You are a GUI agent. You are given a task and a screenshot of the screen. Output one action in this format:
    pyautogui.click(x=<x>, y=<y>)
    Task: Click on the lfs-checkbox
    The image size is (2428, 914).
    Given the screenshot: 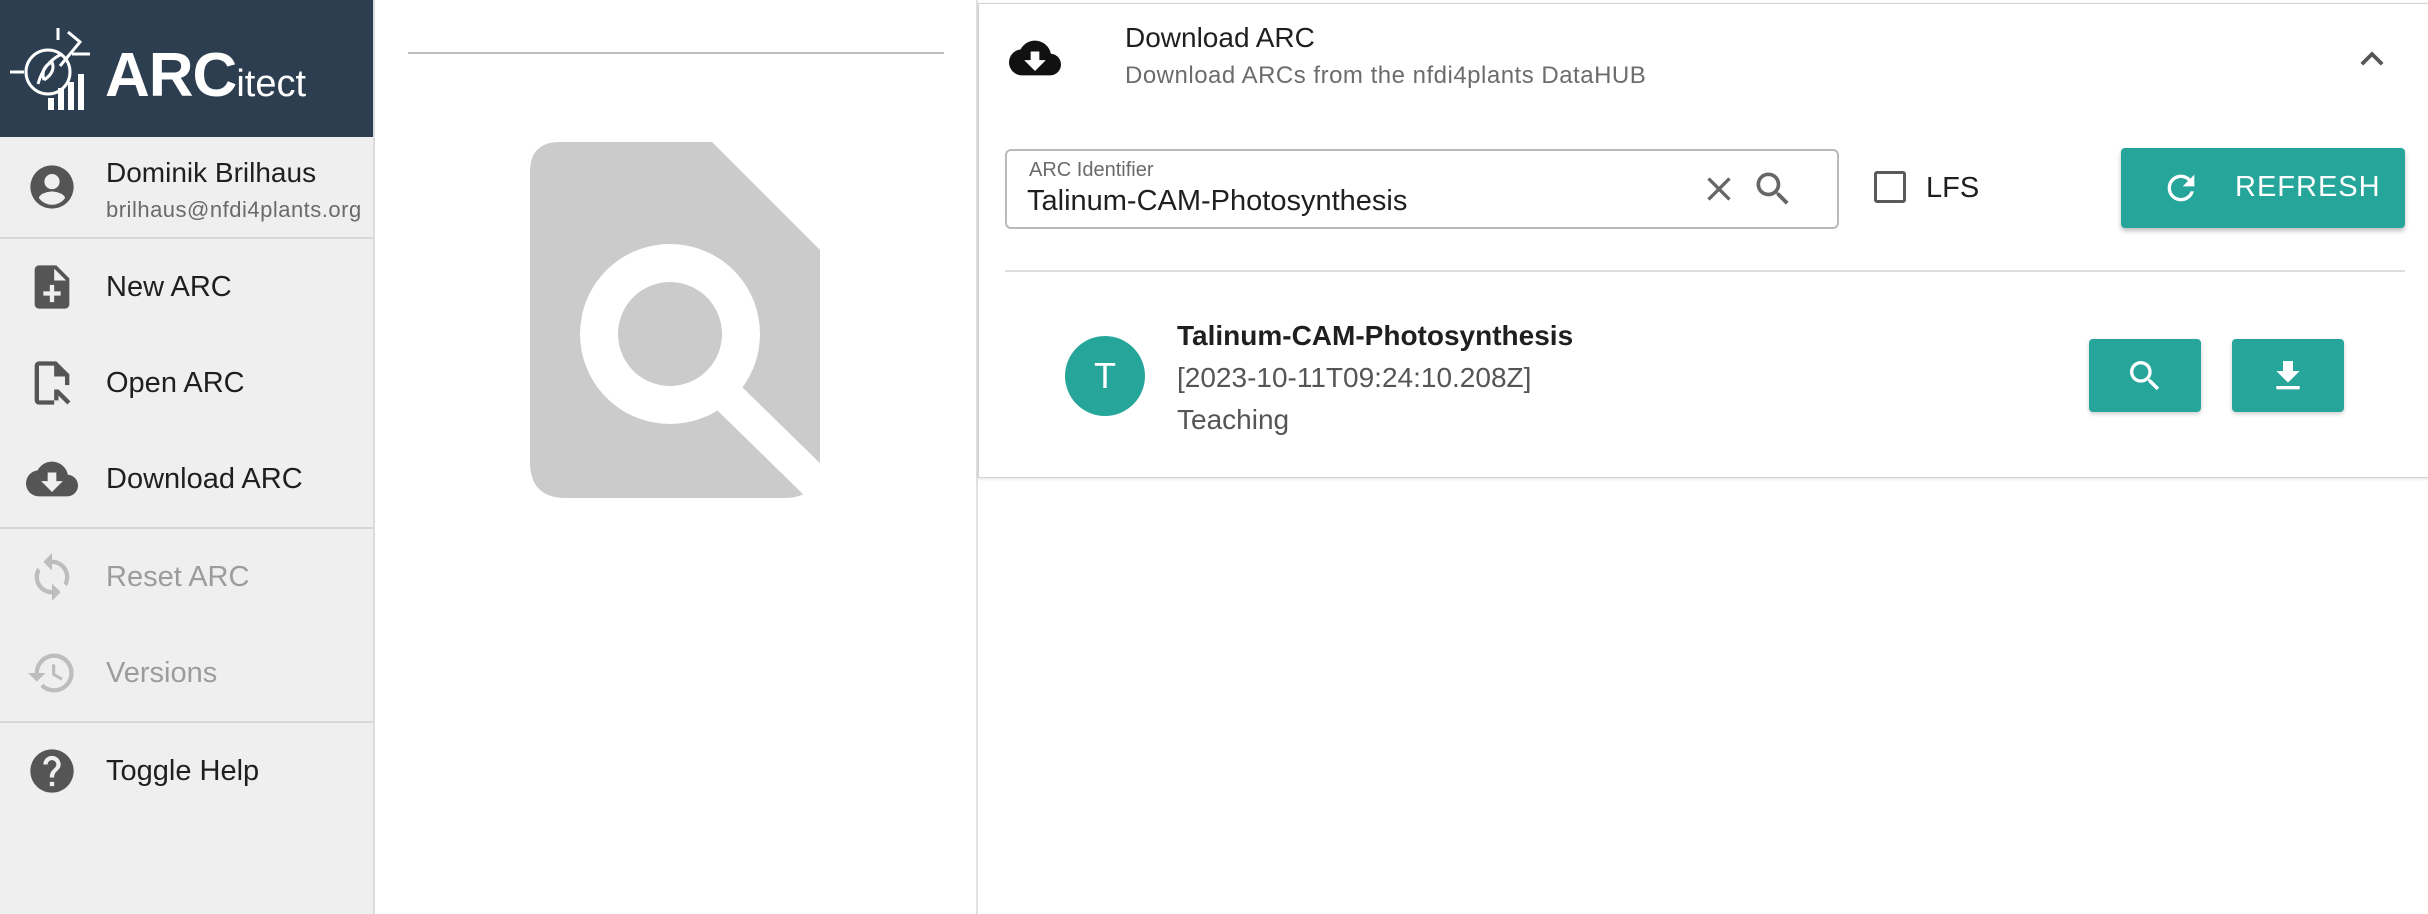 What is the action you would take?
    pyautogui.click(x=1890, y=187)
    